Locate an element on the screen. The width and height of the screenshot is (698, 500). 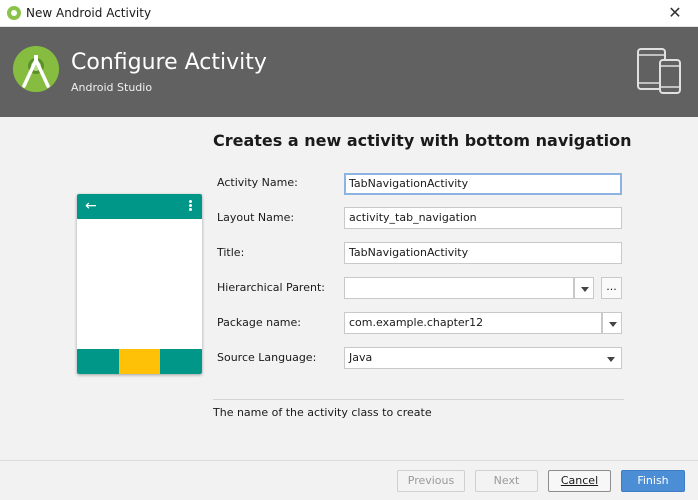
cancel-button-label: Cancel is located at coordinates (579, 480).